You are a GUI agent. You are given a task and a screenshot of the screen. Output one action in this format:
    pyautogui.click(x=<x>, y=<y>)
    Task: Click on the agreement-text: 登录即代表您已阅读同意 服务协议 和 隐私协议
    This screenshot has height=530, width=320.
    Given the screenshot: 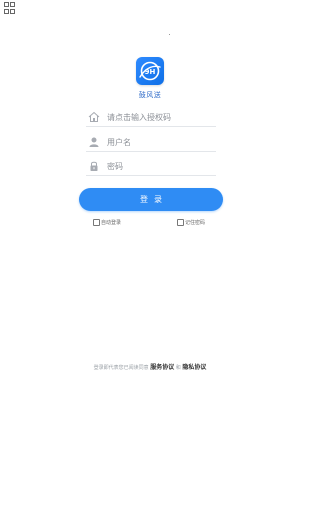 What is the action you would take?
    pyautogui.click(x=150, y=366)
    